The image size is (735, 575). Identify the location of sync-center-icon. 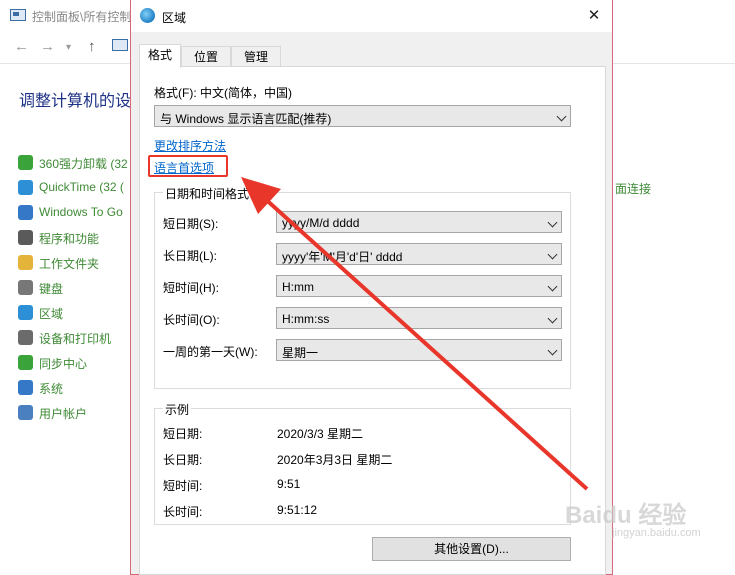
(25, 362).